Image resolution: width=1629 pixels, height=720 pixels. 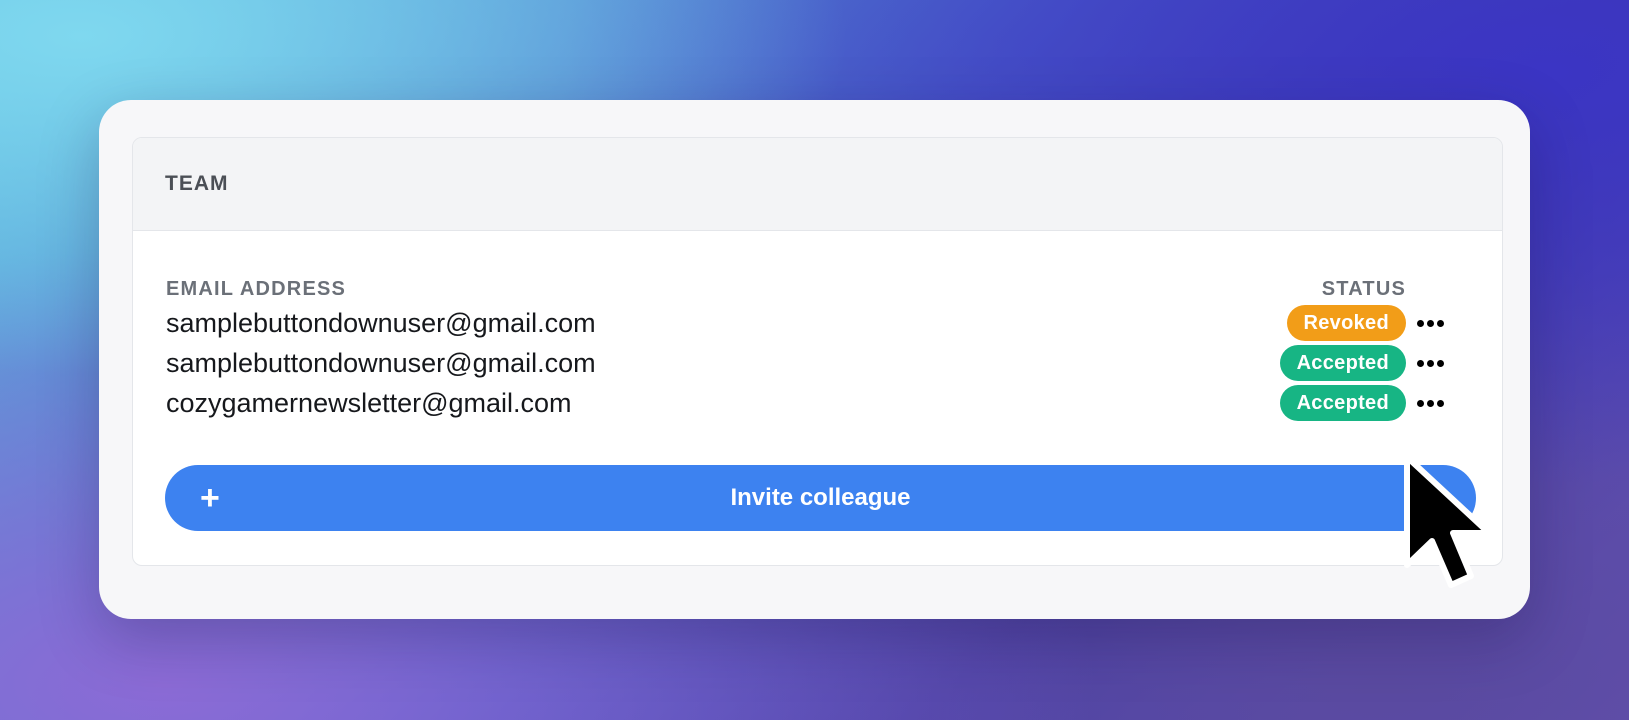 What do you see at coordinates (810, 363) in the screenshot?
I see `team-member-row: samplebuttondownuser@gmail.com Accepted` at bounding box center [810, 363].